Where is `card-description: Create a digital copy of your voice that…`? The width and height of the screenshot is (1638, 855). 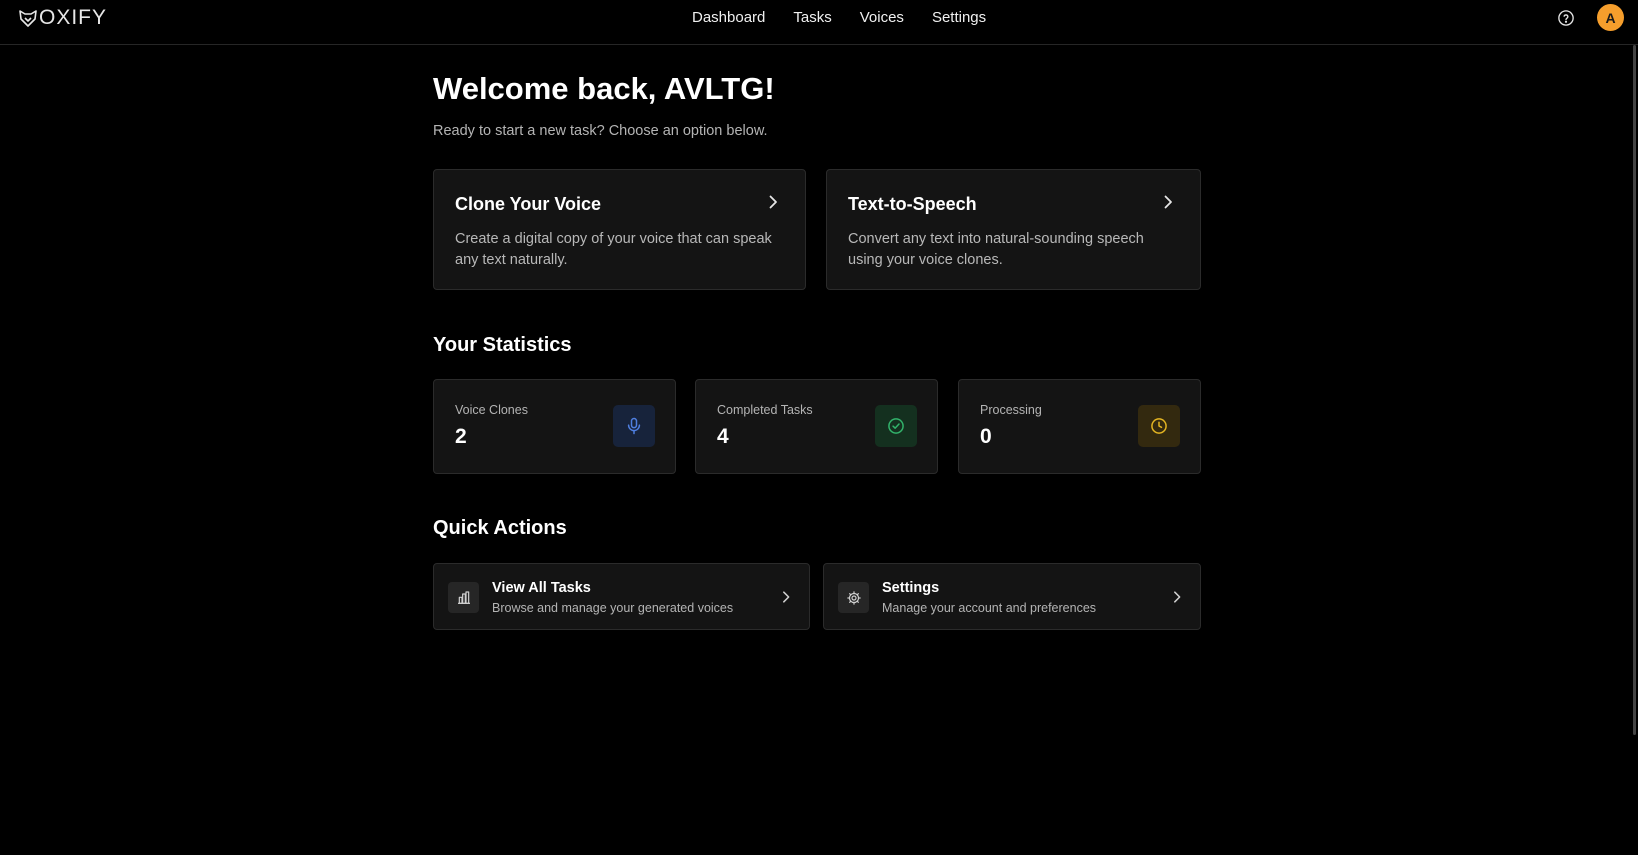
card-description: Create a digital copy of your voice that… is located at coordinates (613, 249).